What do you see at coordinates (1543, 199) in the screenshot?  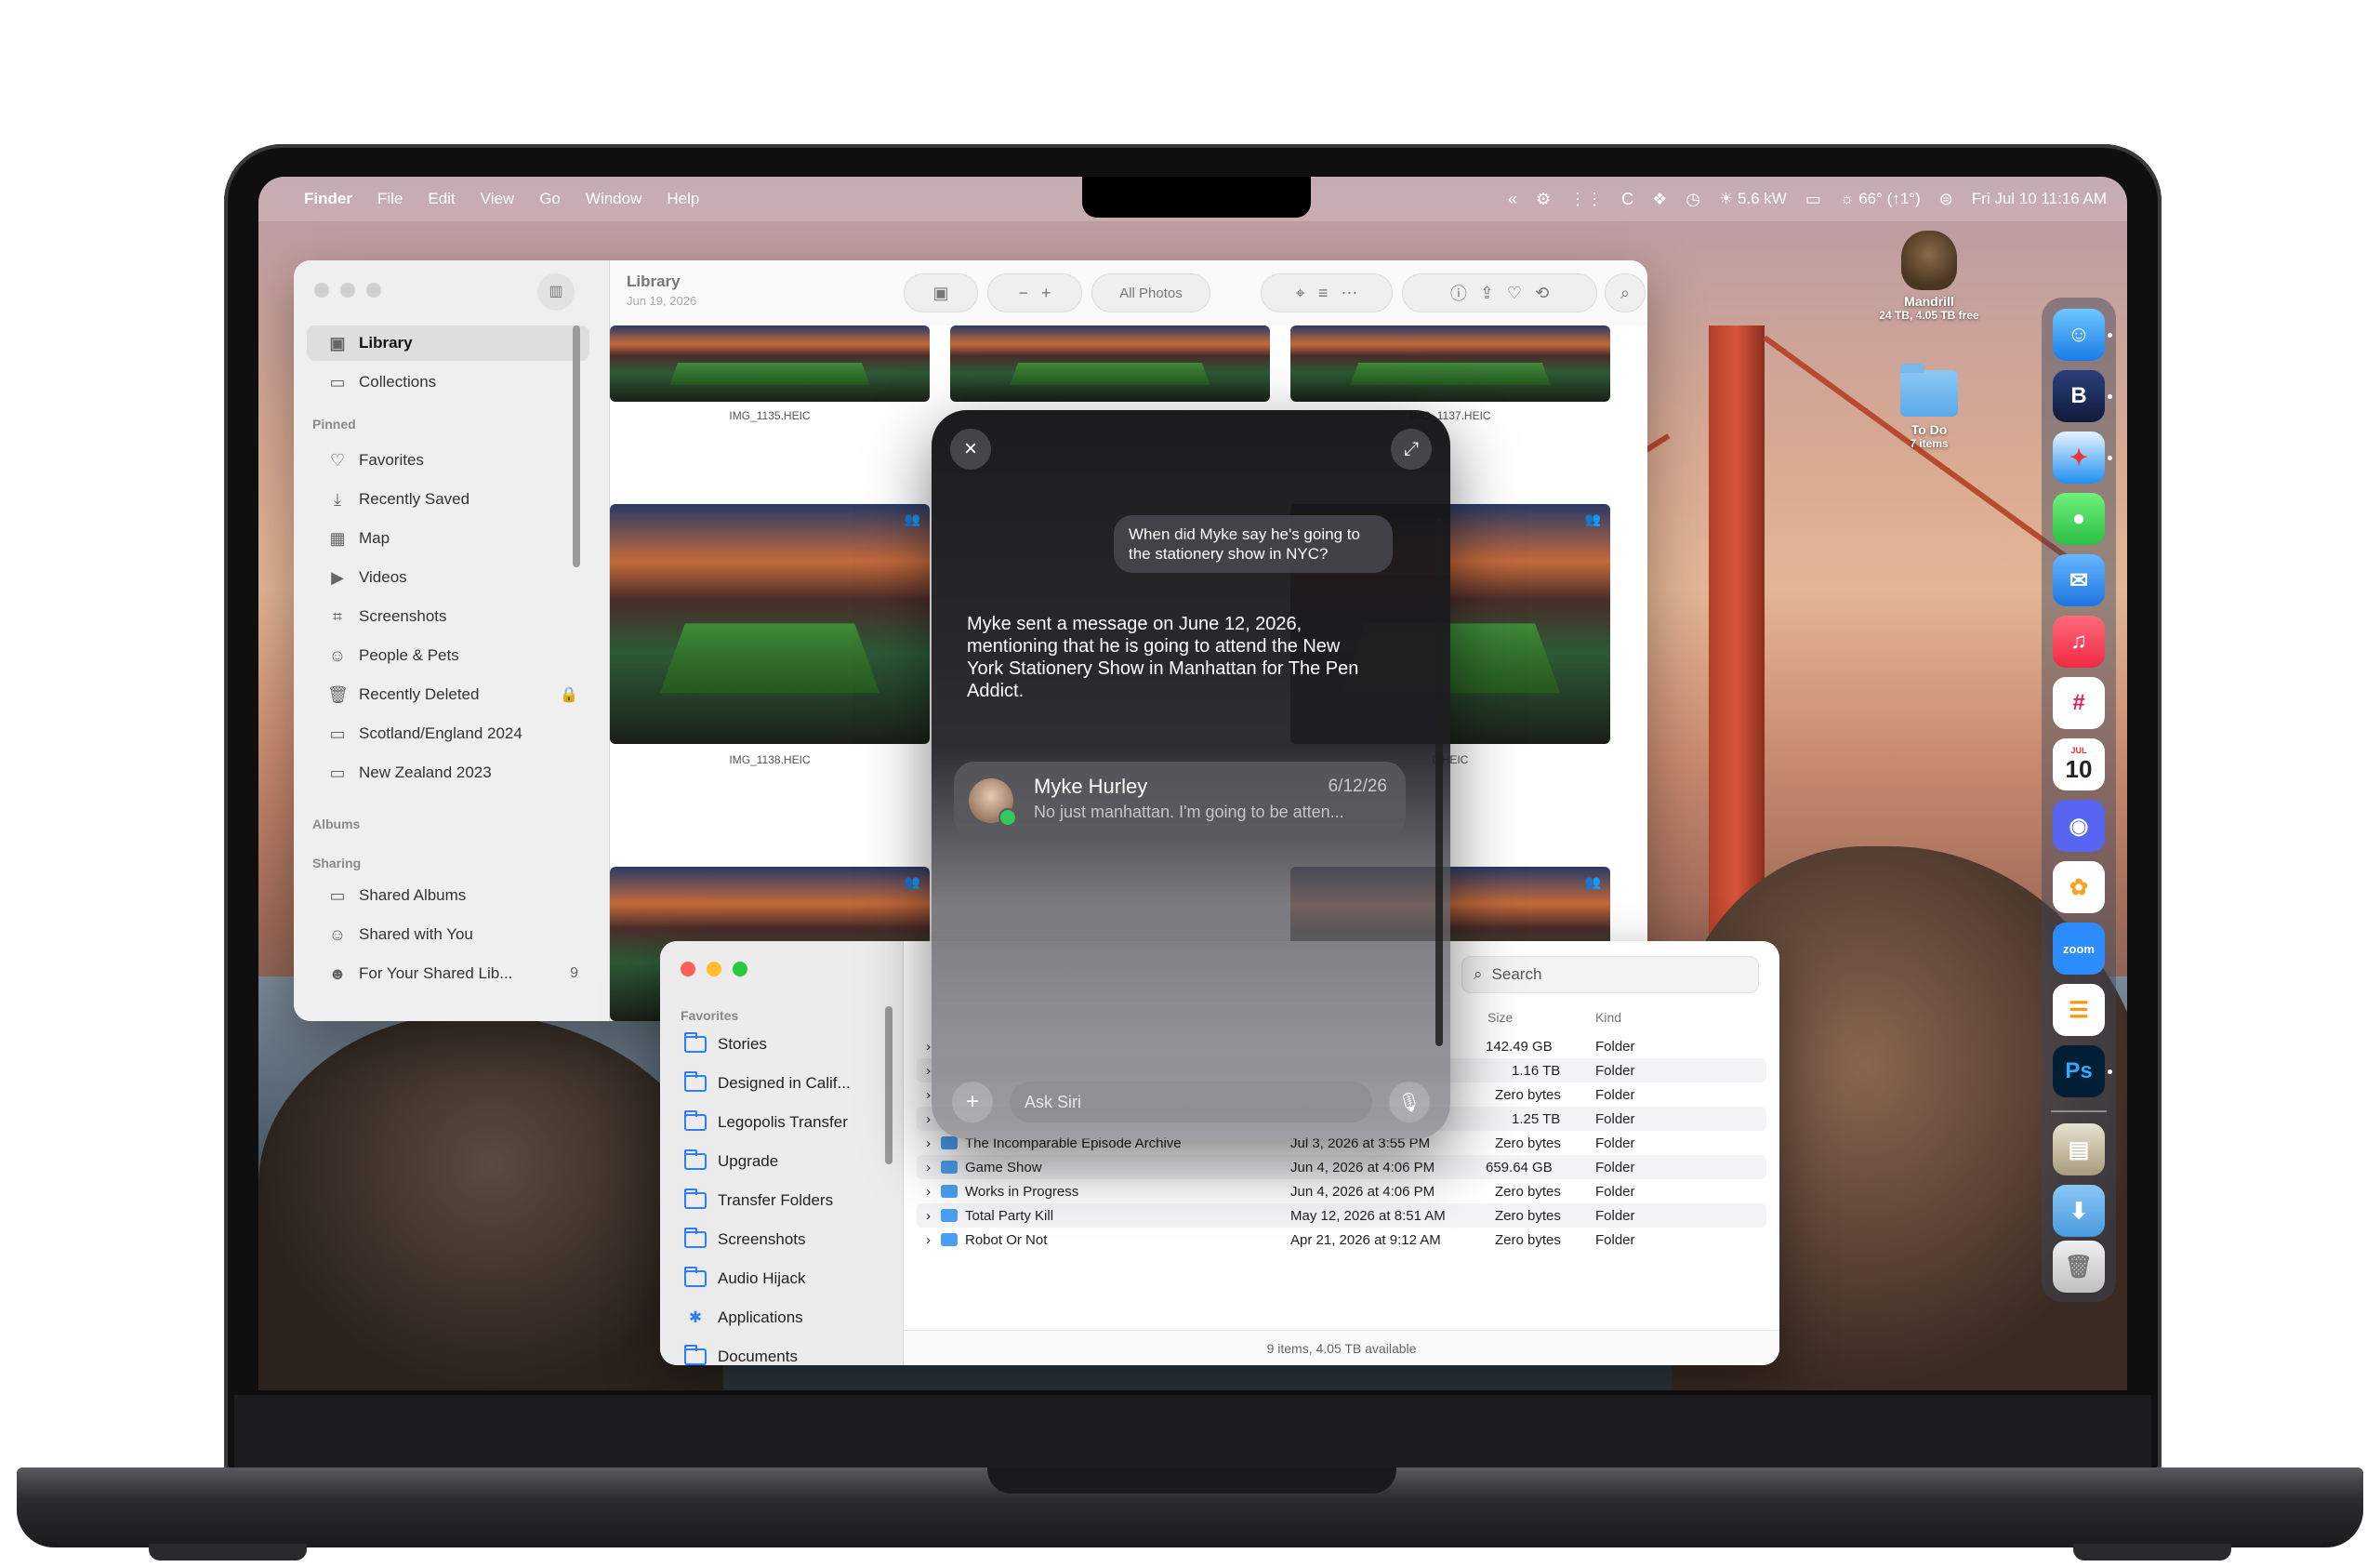 I see `control-icon: ⚙` at bounding box center [1543, 199].